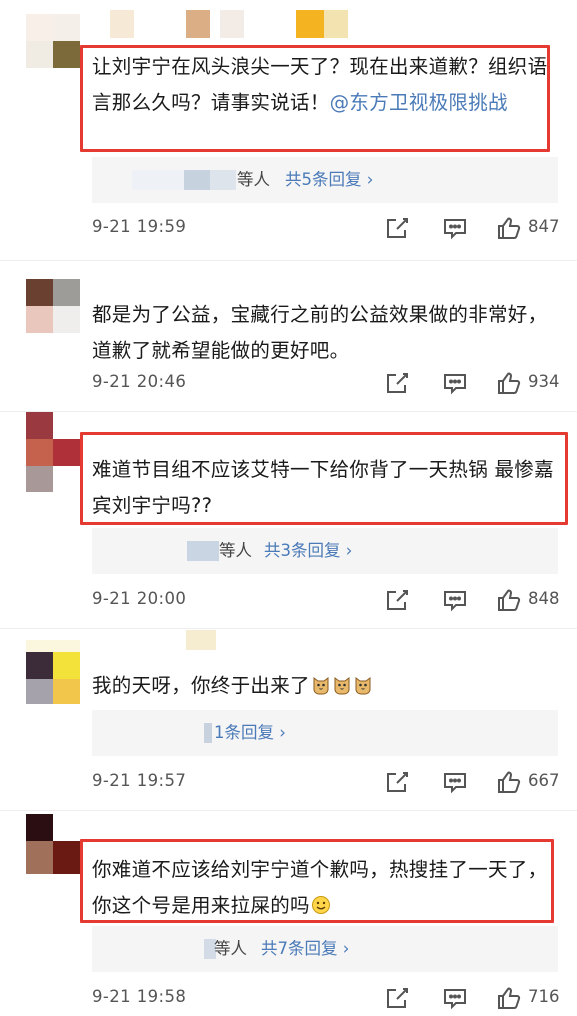  What do you see at coordinates (139, 780) in the screenshot?
I see `timestamp: 9-21 19:57` at bounding box center [139, 780].